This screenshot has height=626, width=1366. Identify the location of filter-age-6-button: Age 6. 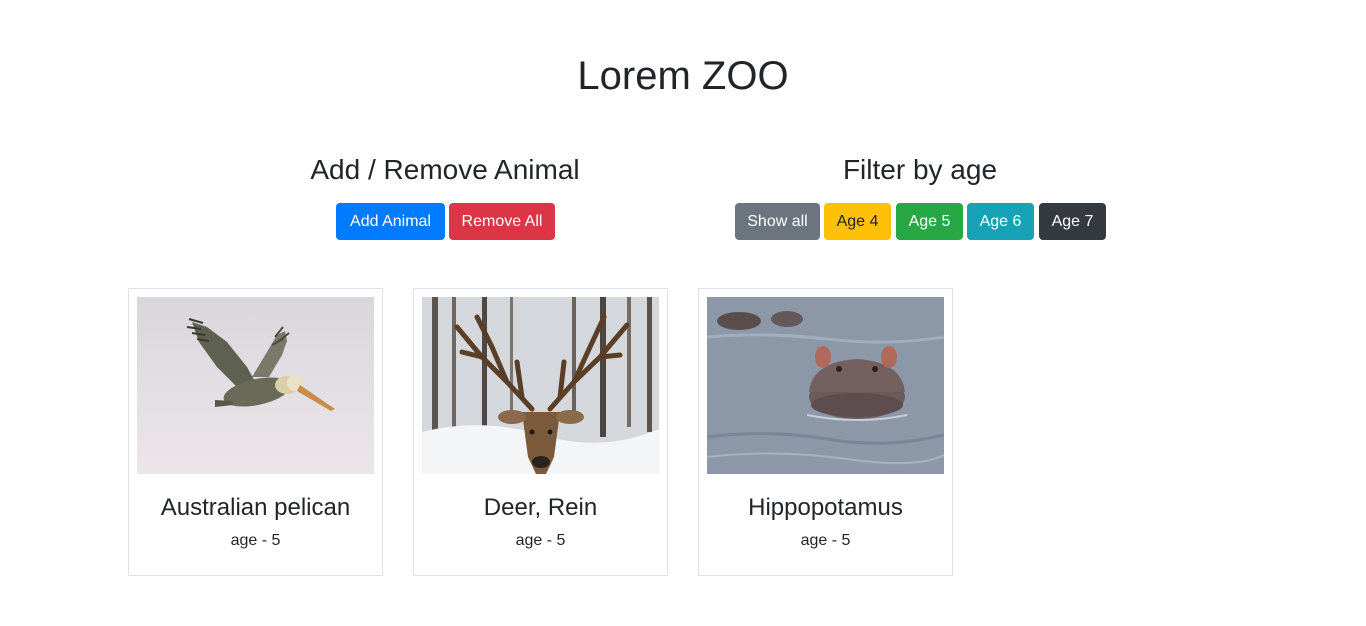
(1000, 221).